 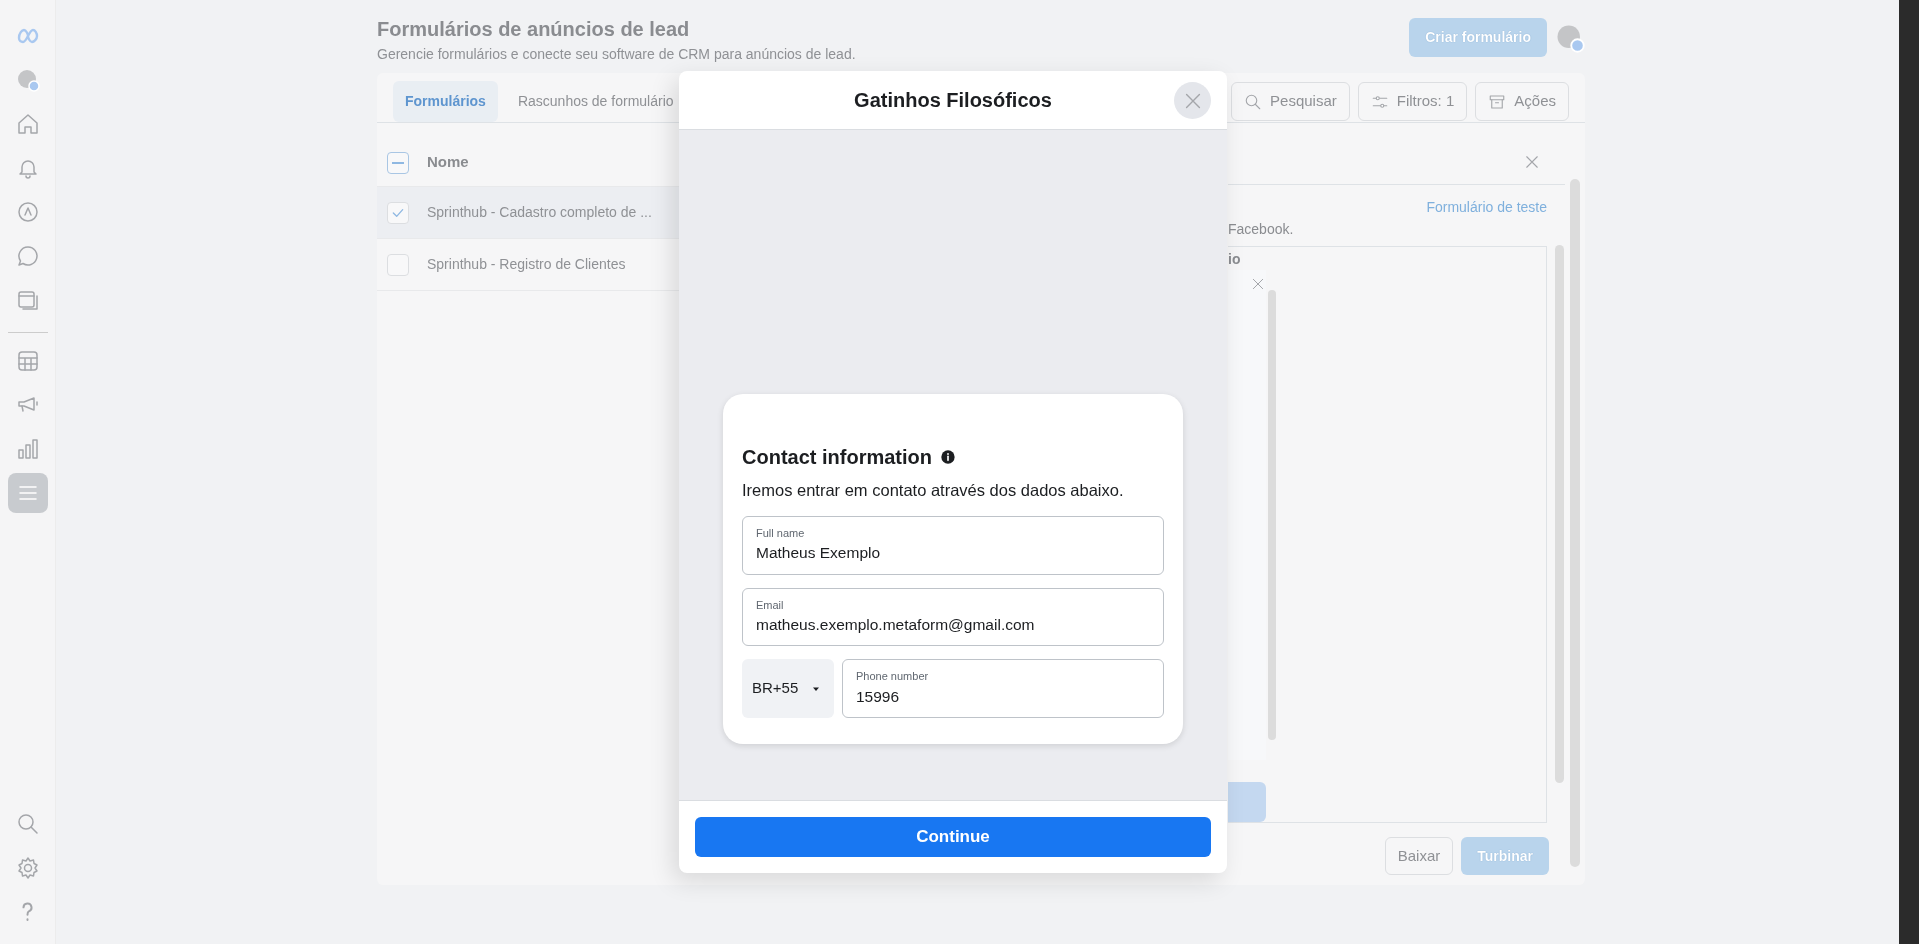 What do you see at coordinates (27, 493) in the screenshot?
I see `sidebar-item` at bounding box center [27, 493].